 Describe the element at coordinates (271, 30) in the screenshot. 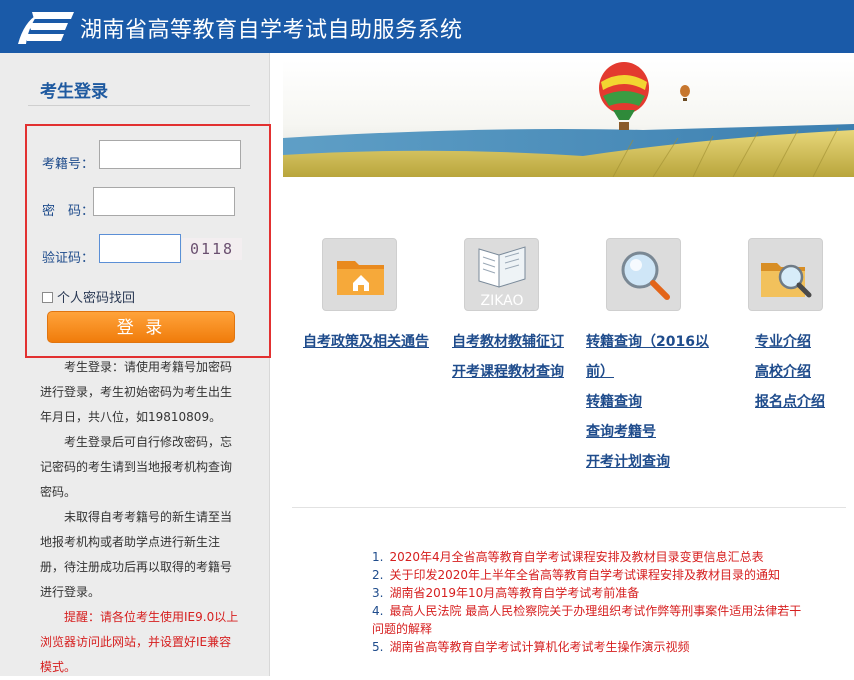

I see `site-title: 湖南省高等教育自学考试自助服务系统` at that location.